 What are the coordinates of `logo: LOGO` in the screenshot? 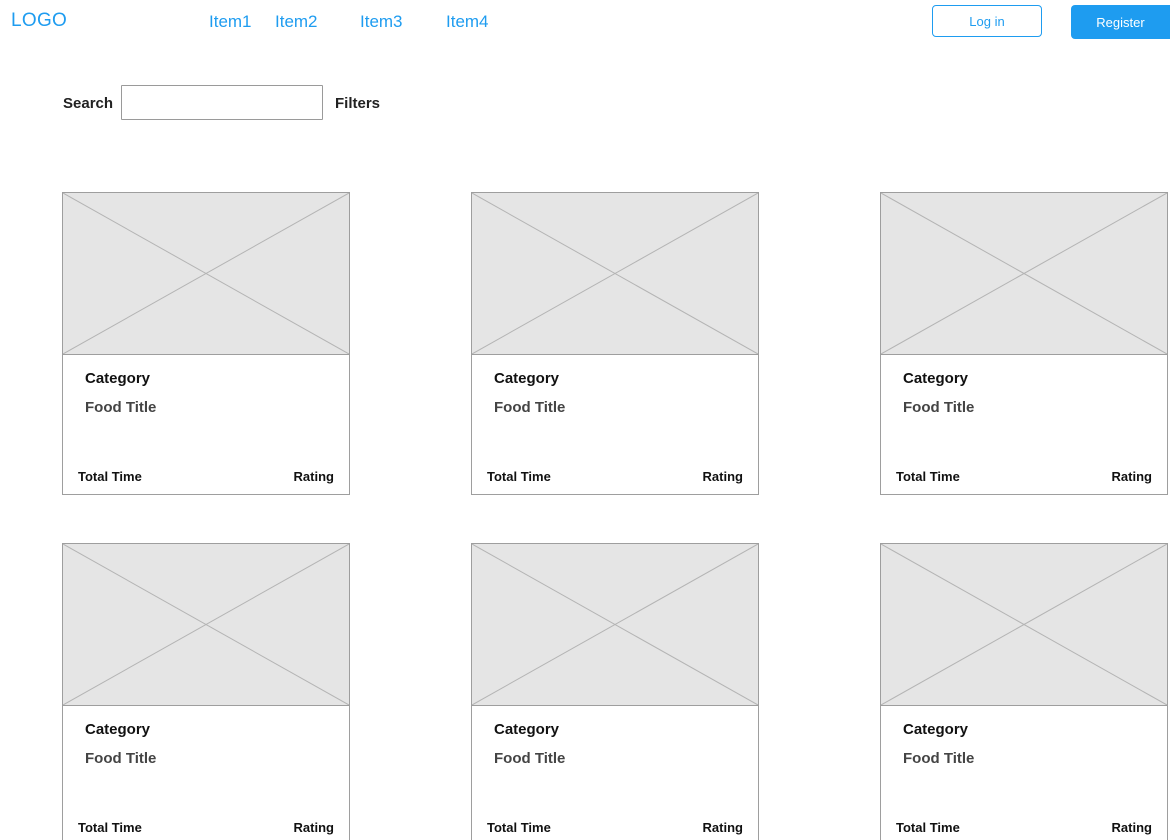 It's located at (39, 21).